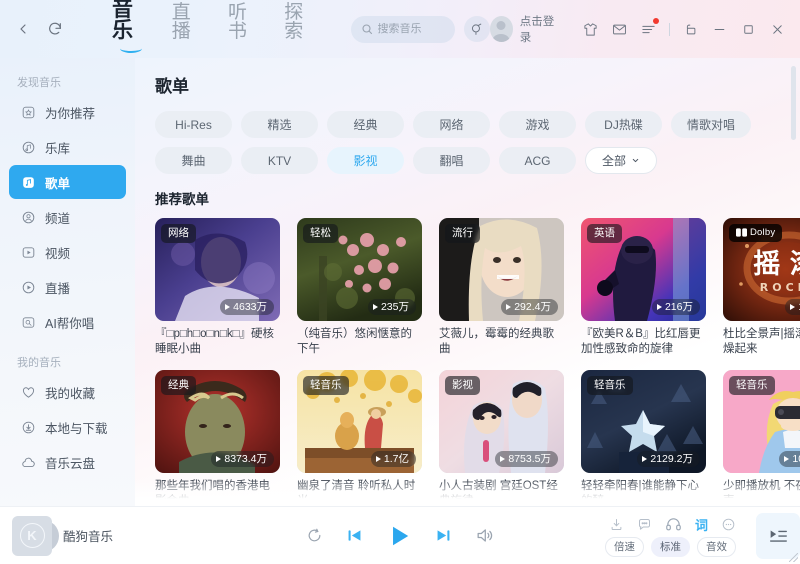 The height and width of the screenshot is (564, 800). I want to click on play-count-value: 2129.2万, so click(671, 458).